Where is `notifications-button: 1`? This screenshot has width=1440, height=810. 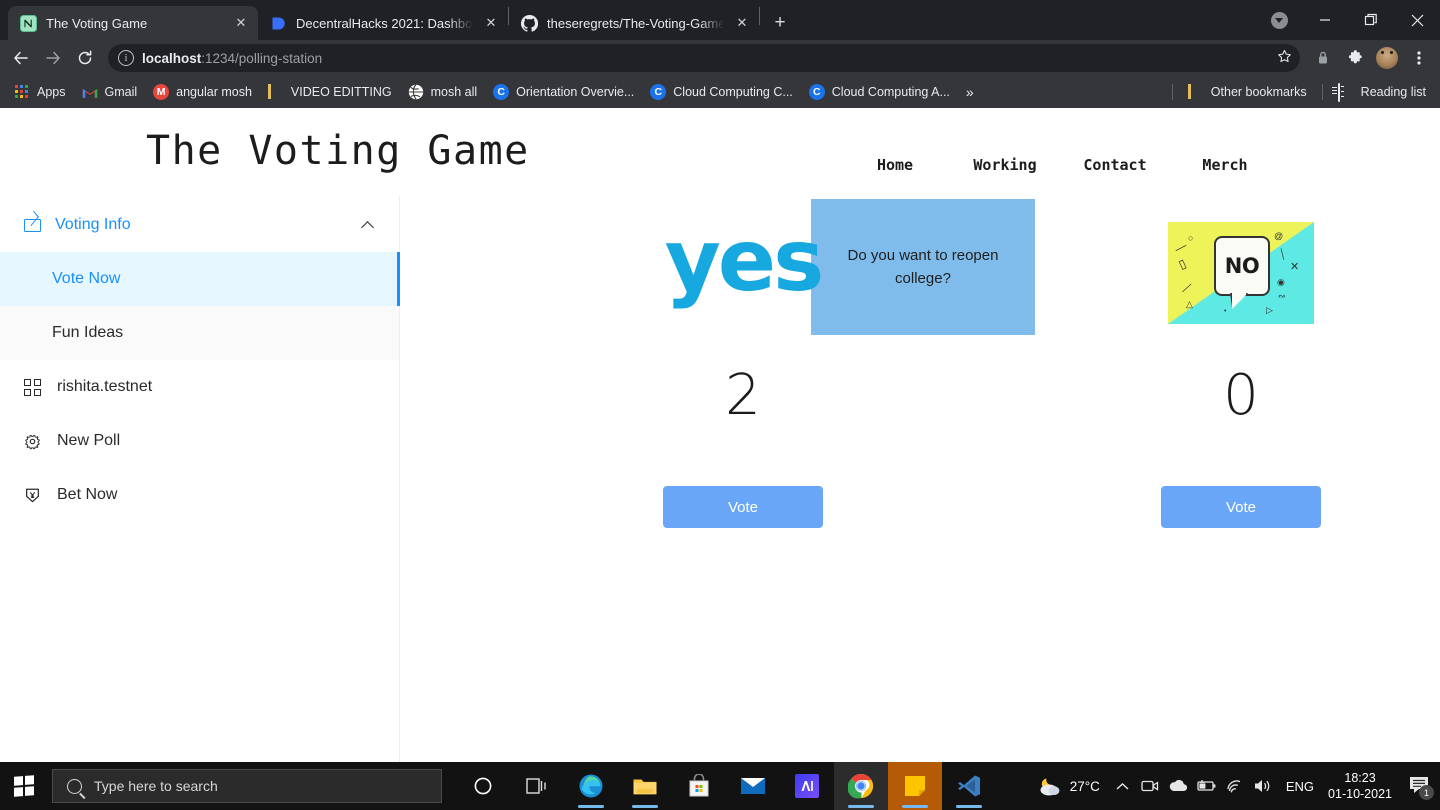 notifications-button: 1 is located at coordinates (1419, 786).